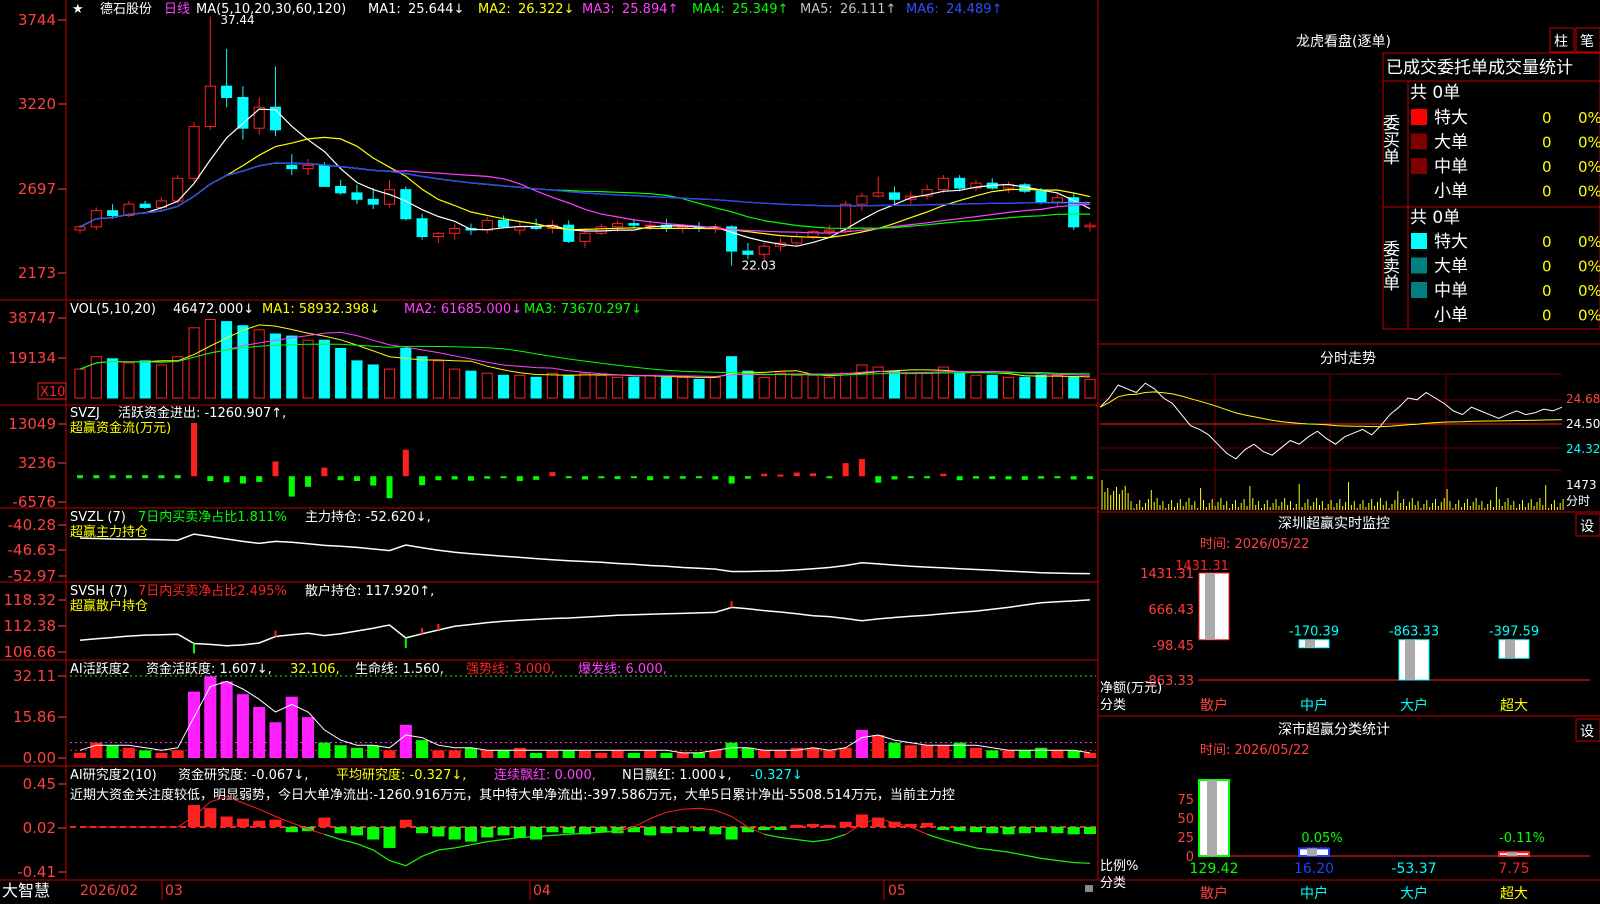  What do you see at coordinates (1172, 610) in the screenshot?
I see `sz-y-tick: 666.43` at bounding box center [1172, 610].